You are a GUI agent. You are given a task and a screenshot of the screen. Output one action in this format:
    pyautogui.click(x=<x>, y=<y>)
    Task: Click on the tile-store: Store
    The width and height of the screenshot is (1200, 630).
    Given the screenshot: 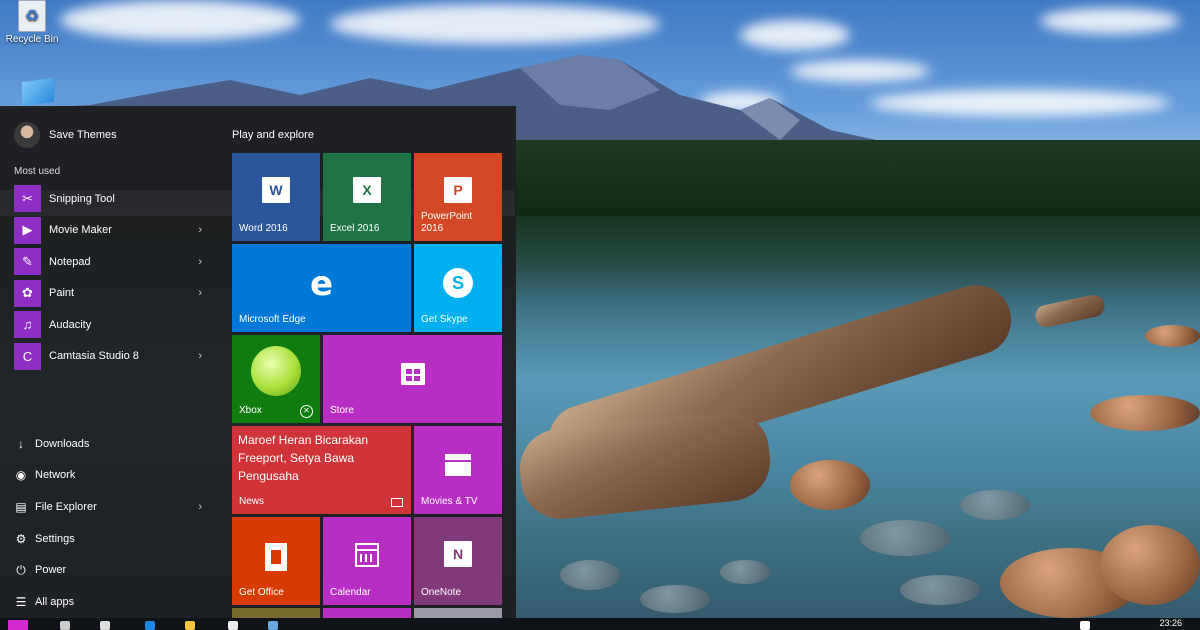 What is the action you would take?
    pyautogui.click(x=412, y=379)
    